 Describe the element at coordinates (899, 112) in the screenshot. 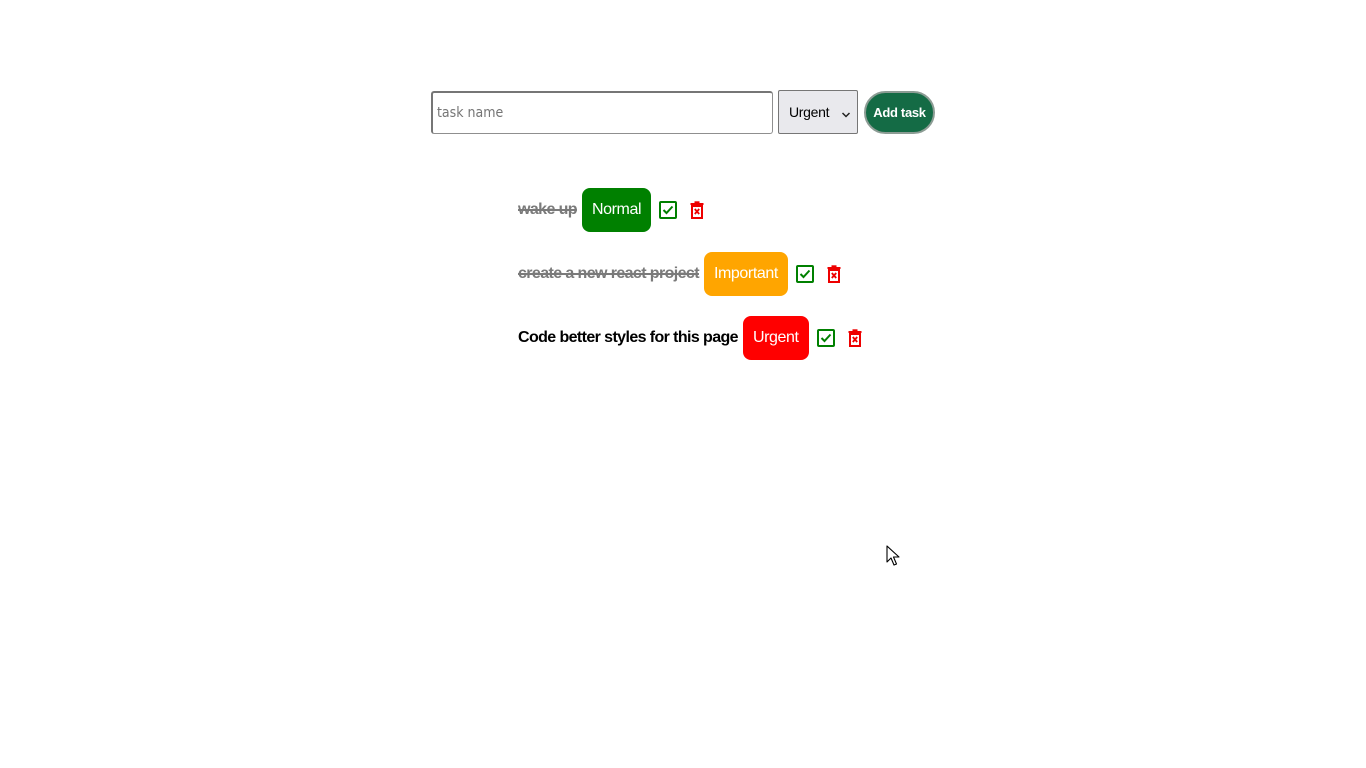

I see `add-task-button: Add task` at that location.